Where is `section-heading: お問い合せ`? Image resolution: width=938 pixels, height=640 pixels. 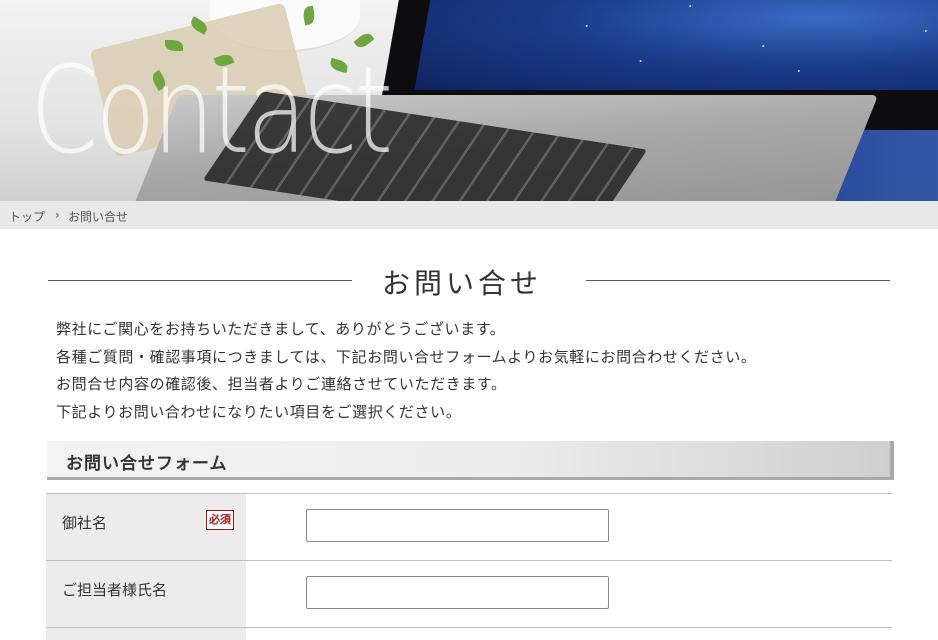 section-heading: お問い合せ is located at coordinates (469, 280).